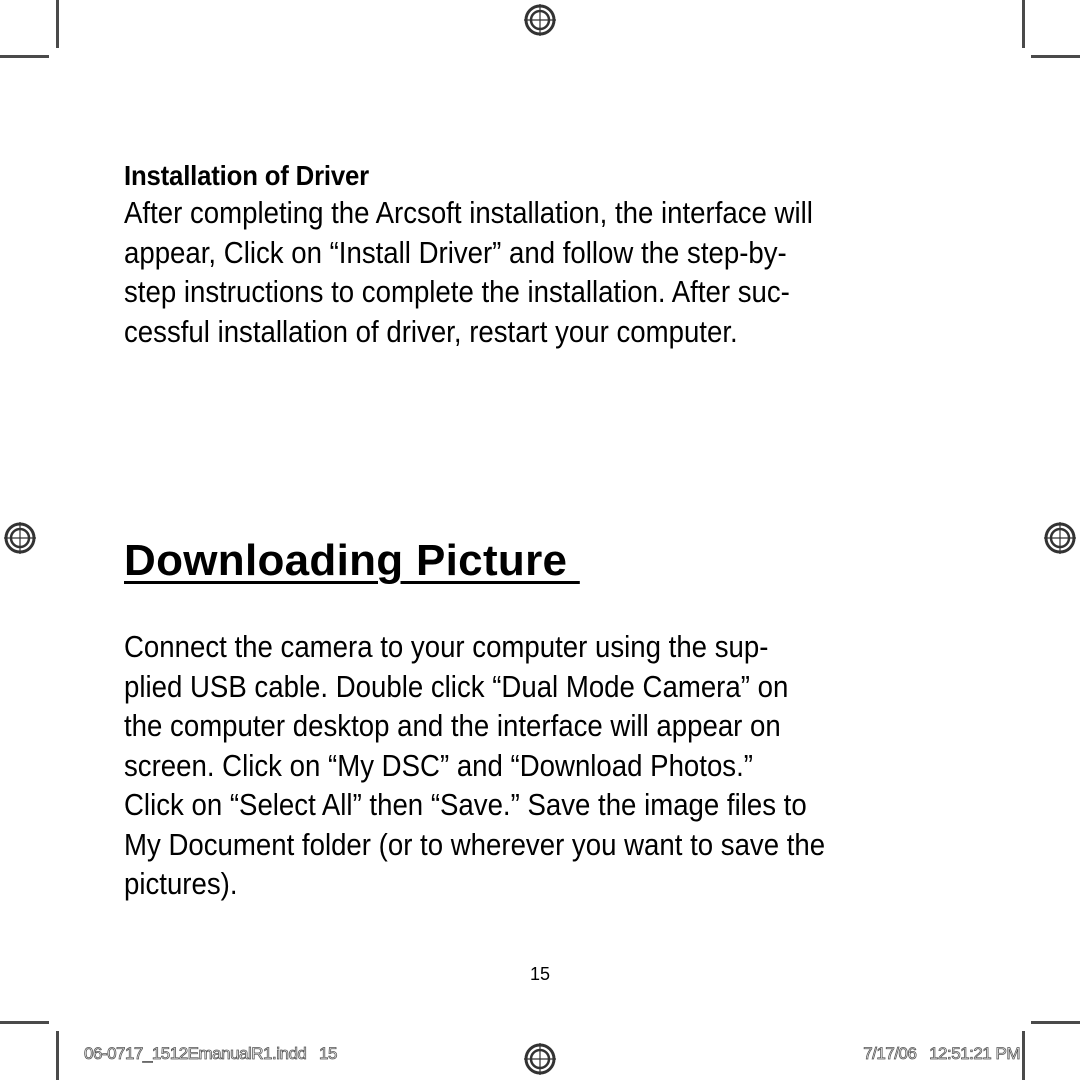 This screenshot has height=1080, width=1080. What do you see at coordinates (1023, 24) in the screenshot?
I see `crop-mark-top-right-vertical` at bounding box center [1023, 24].